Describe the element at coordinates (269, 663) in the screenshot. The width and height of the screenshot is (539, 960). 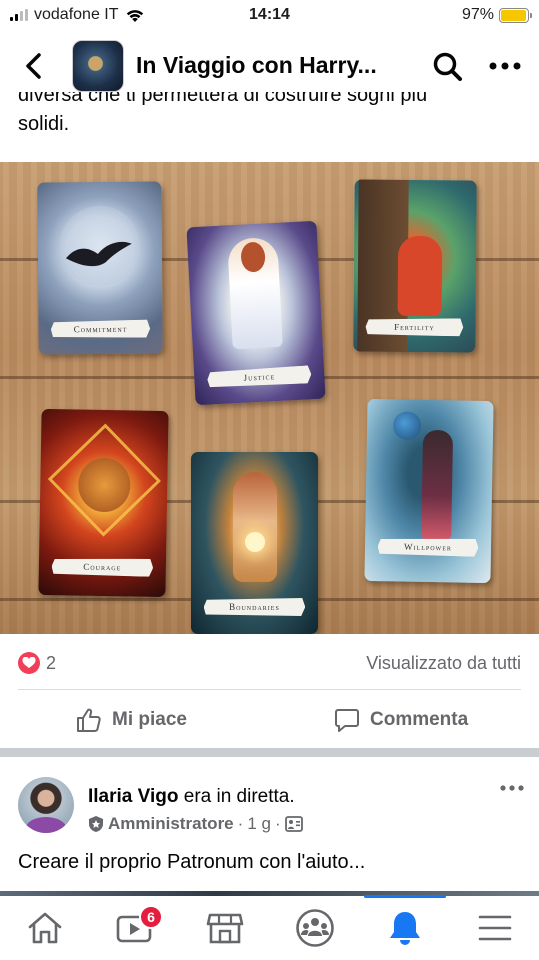
I see `reactions-bar: 2 Visualizzato da tutti` at that location.